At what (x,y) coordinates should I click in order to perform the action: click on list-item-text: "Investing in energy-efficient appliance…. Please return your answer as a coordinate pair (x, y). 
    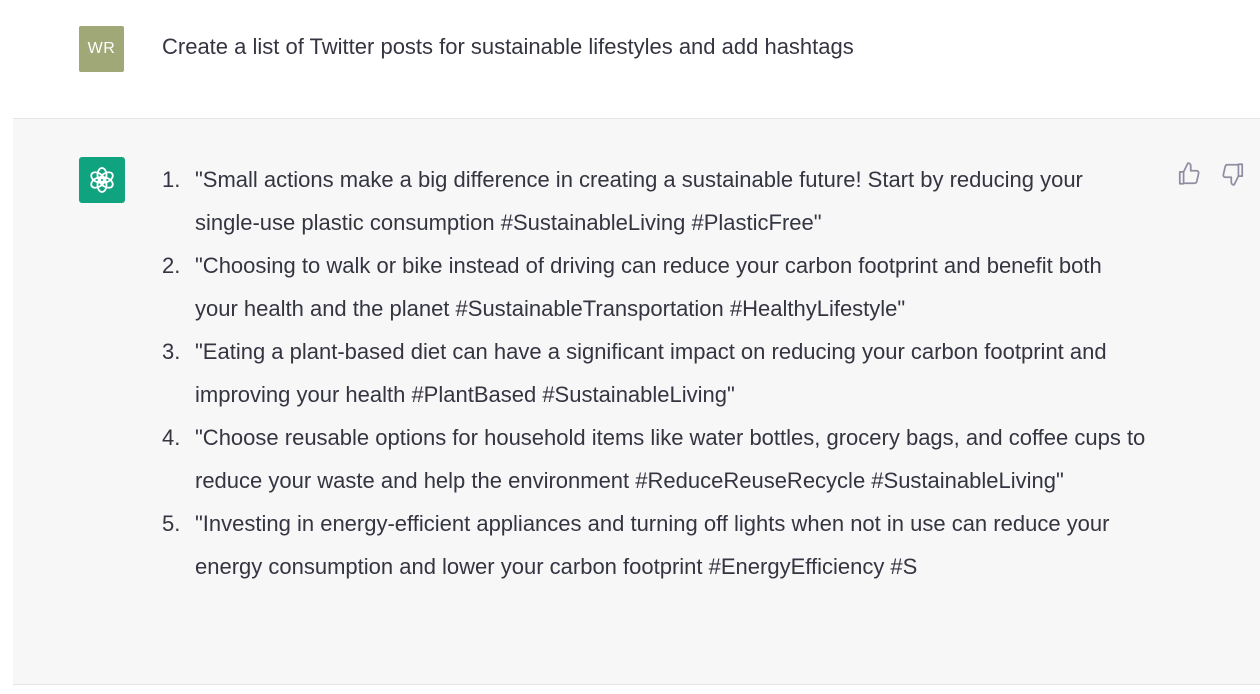
    Looking at the image, I should click on (652, 545).